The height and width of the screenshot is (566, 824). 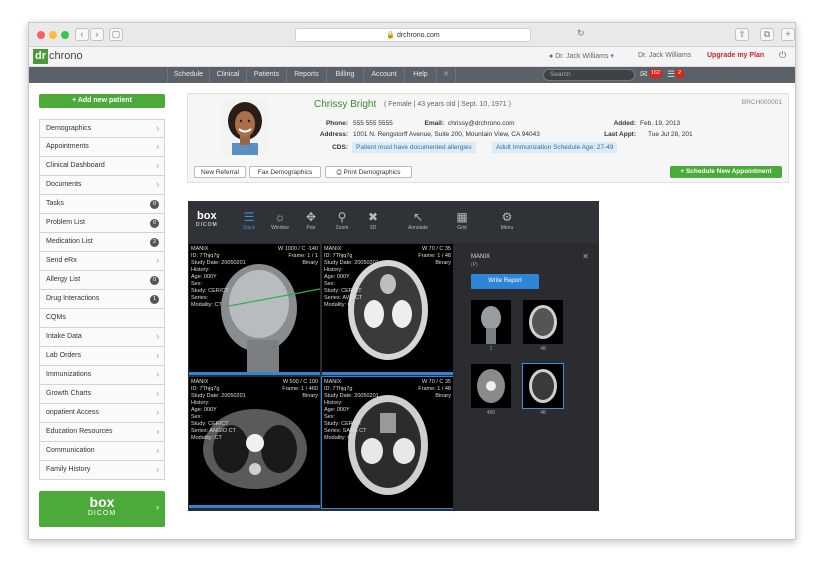 I want to click on mail-icon: ✉, so click(x=644, y=74).